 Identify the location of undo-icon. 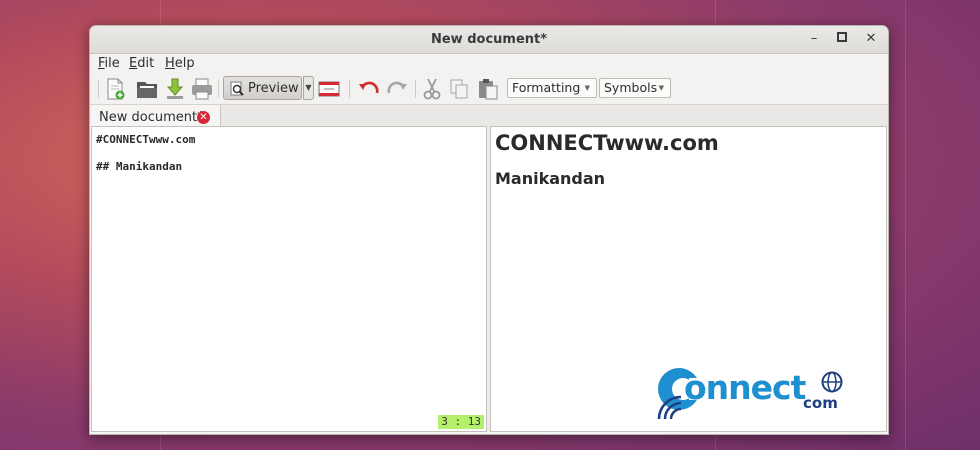
(369, 89).